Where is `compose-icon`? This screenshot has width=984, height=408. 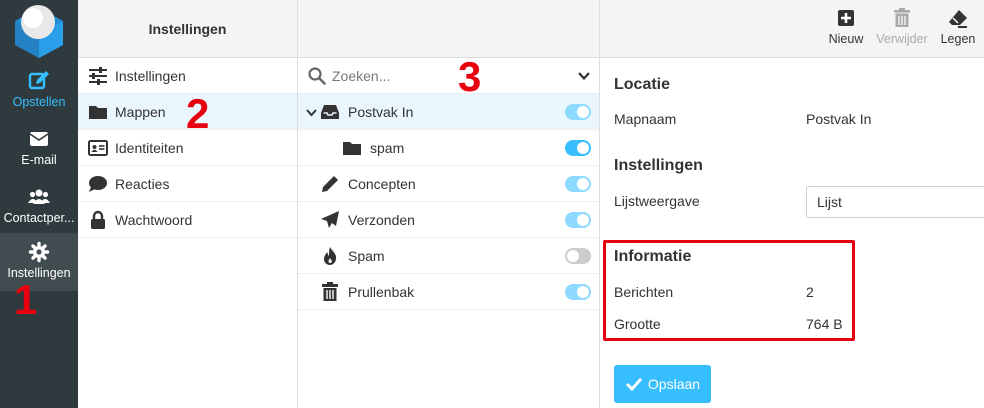 compose-icon is located at coordinates (38, 80).